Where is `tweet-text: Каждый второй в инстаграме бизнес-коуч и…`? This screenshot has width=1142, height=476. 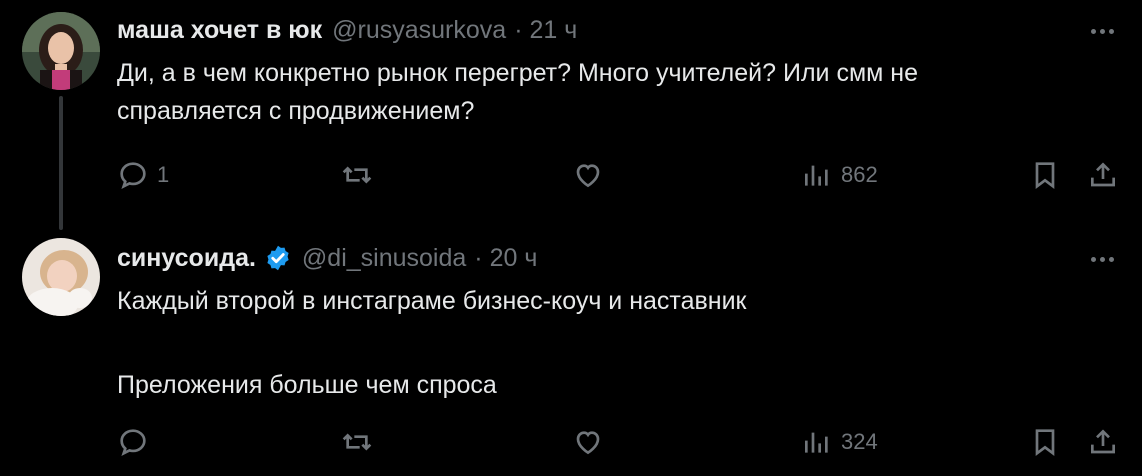
tweet-text: Каждый второй в инстаграме бизнес-коуч и… is located at coordinates (432, 343).